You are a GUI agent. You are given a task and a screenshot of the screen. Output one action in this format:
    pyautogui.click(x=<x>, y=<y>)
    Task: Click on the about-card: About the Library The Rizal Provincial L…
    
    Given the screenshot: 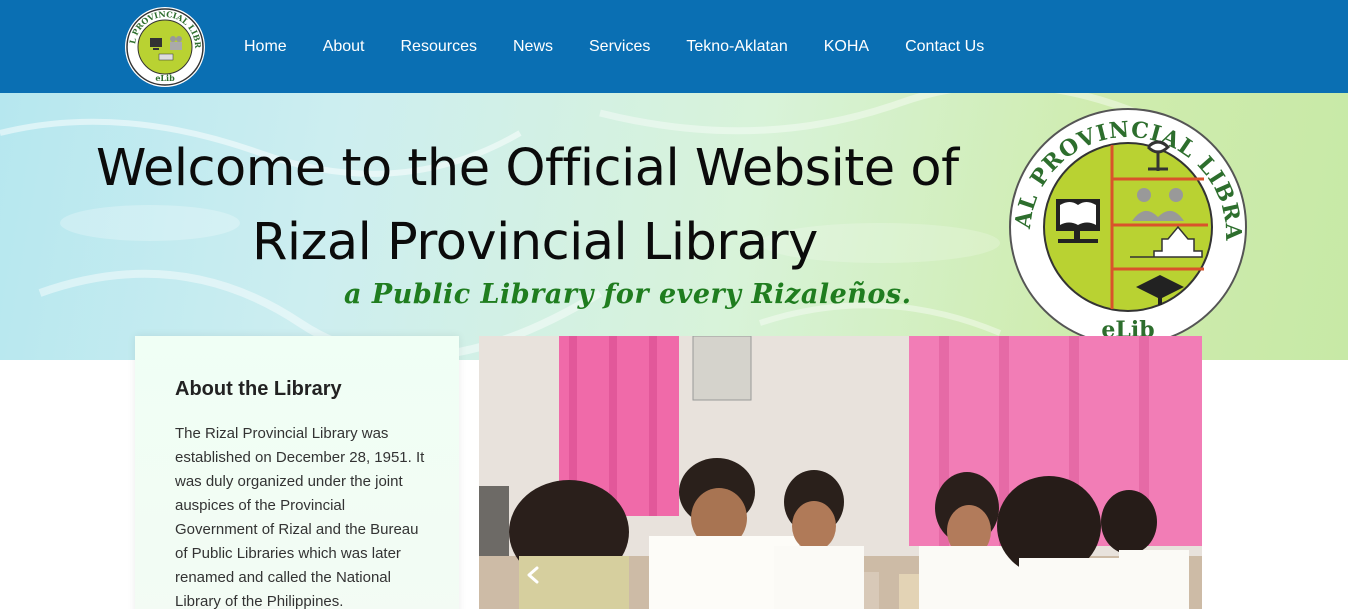 What is the action you would take?
    pyautogui.click(x=297, y=472)
    